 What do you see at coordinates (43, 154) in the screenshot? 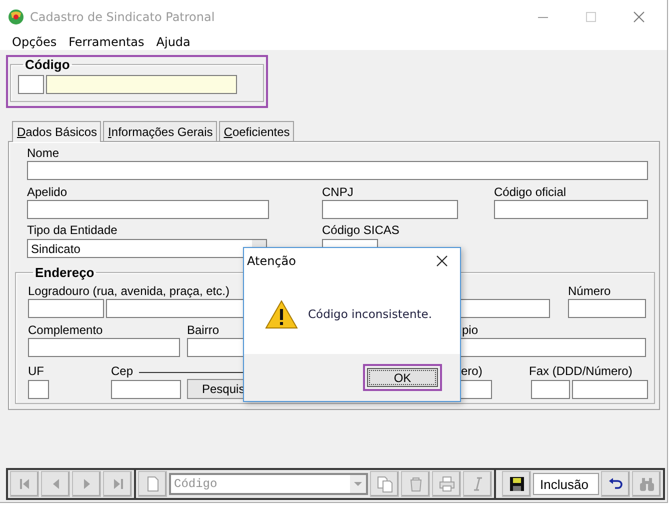
I see `field-label: Nome` at bounding box center [43, 154].